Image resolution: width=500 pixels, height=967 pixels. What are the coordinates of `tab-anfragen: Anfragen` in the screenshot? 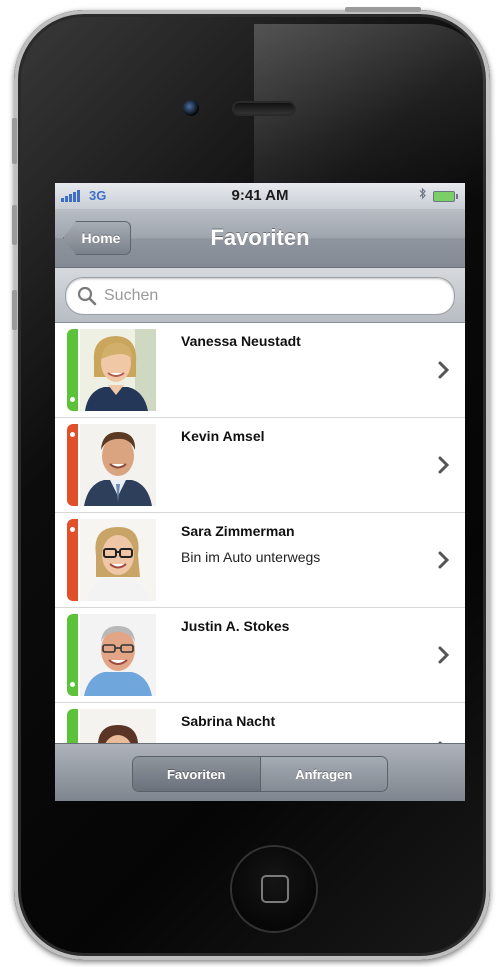 It's located at (323, 774).